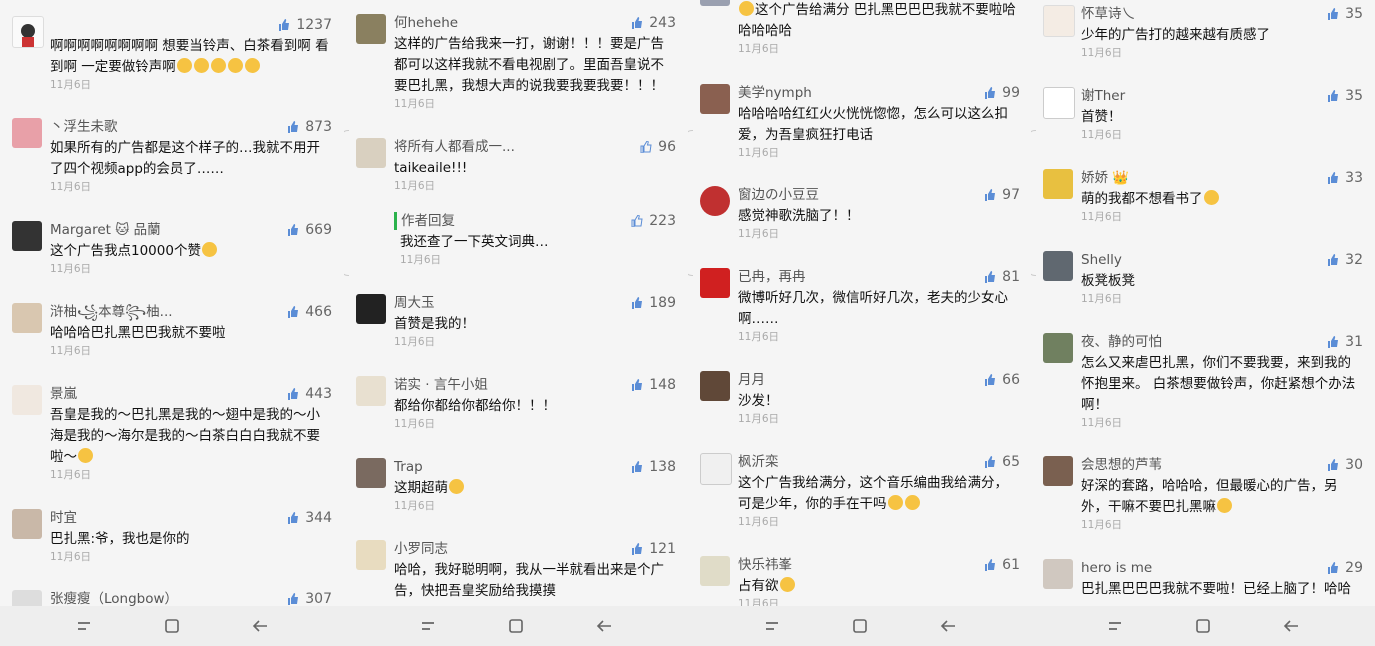  Describe the element at coordinates (772, 277) in the screenshot. I see `username: 已冉，再冉` at that location.